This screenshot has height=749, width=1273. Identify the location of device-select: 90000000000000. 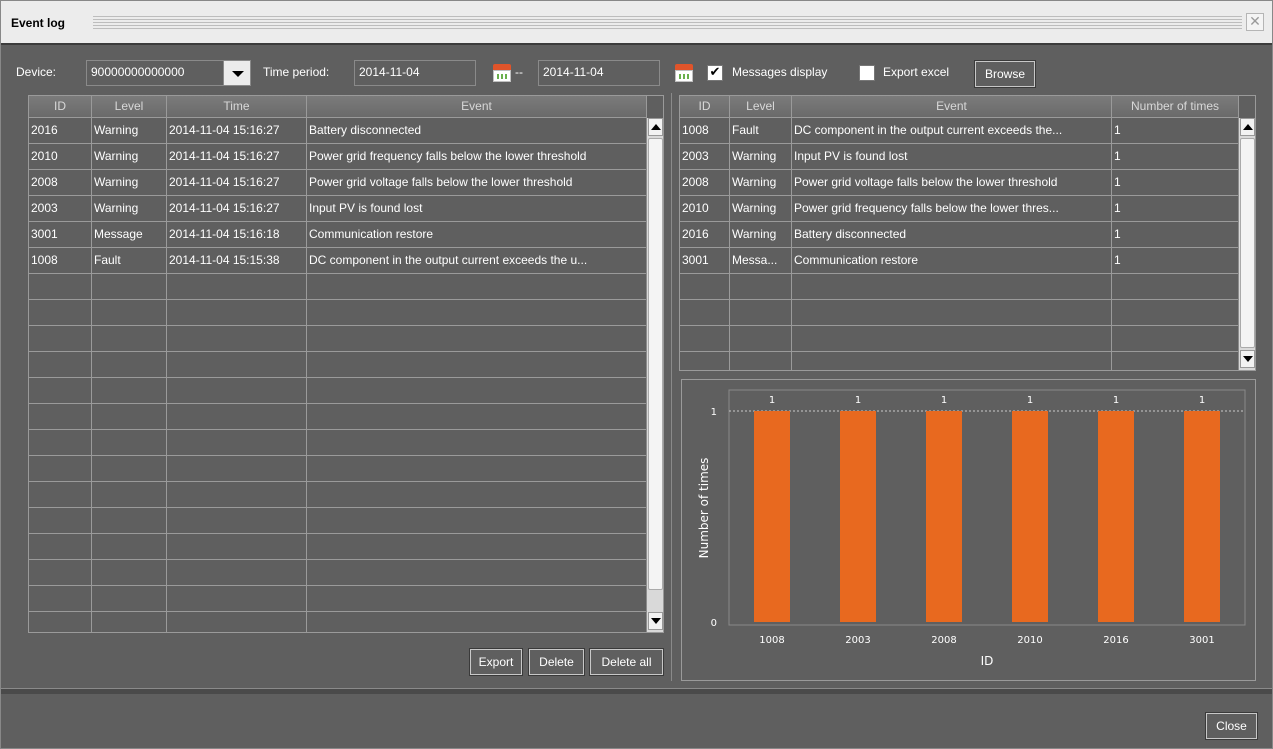
(156, 73).